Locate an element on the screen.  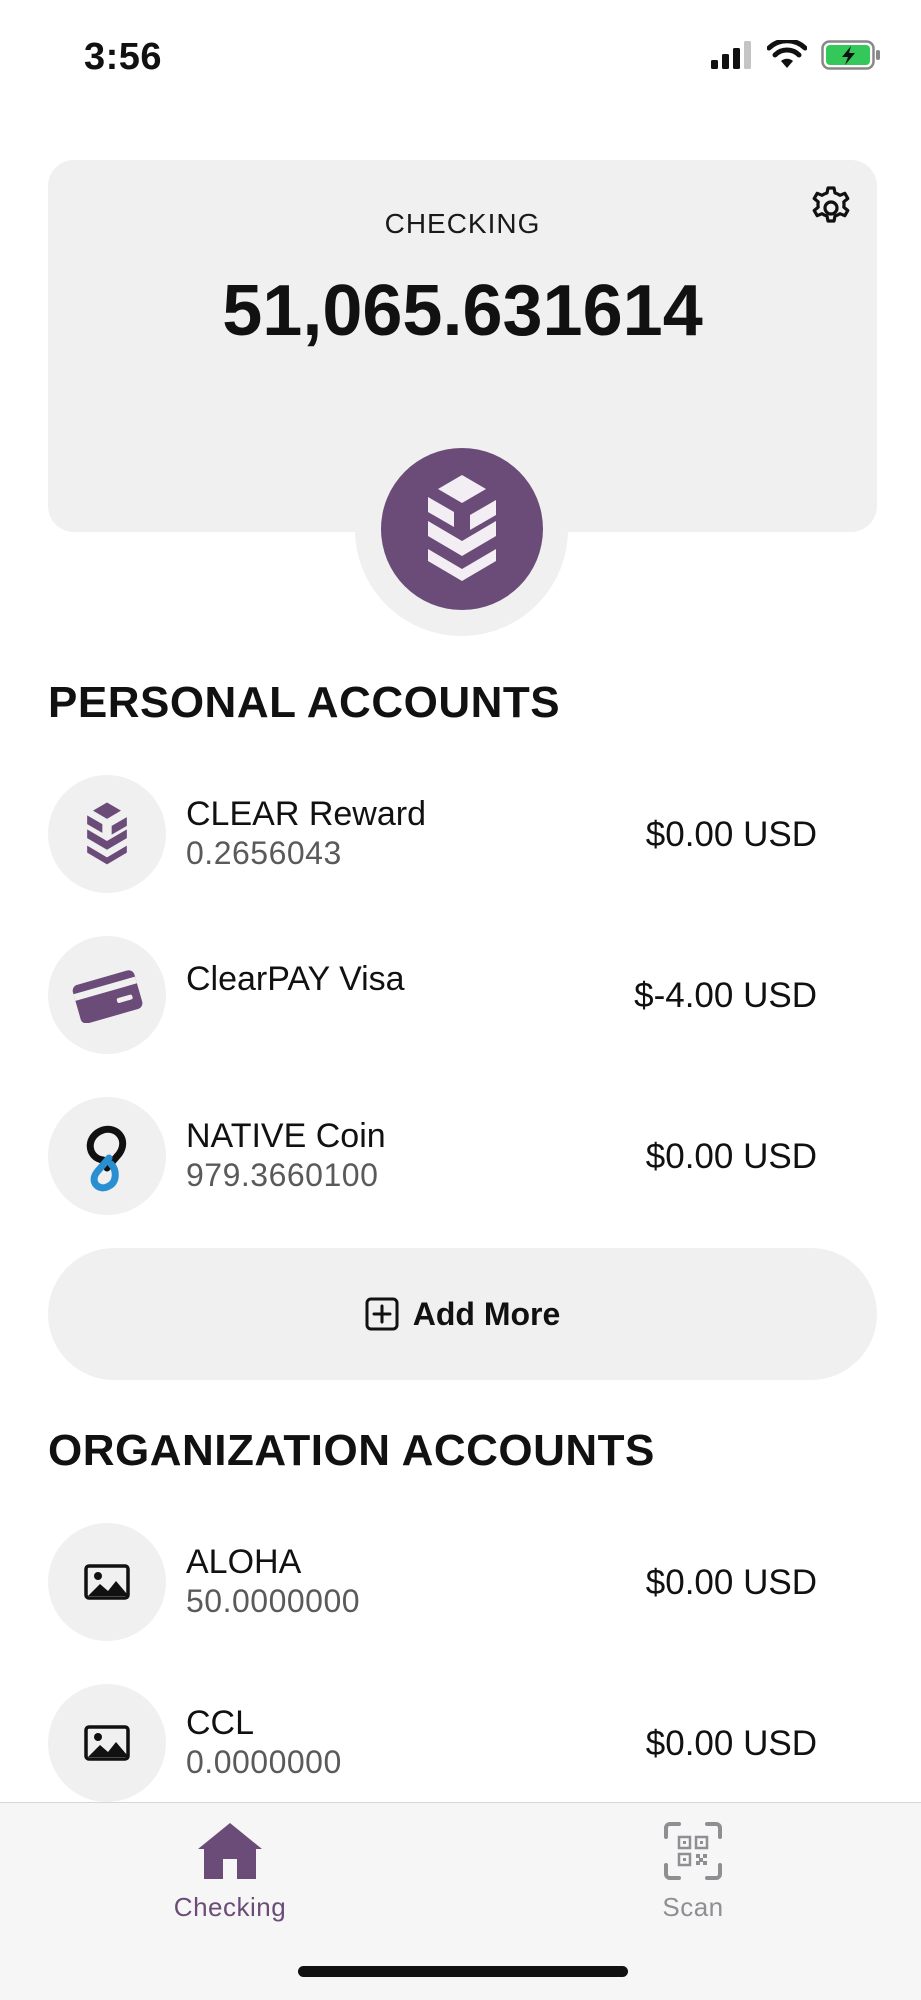
account-name: CCL is located at coordinates (220, 1723).